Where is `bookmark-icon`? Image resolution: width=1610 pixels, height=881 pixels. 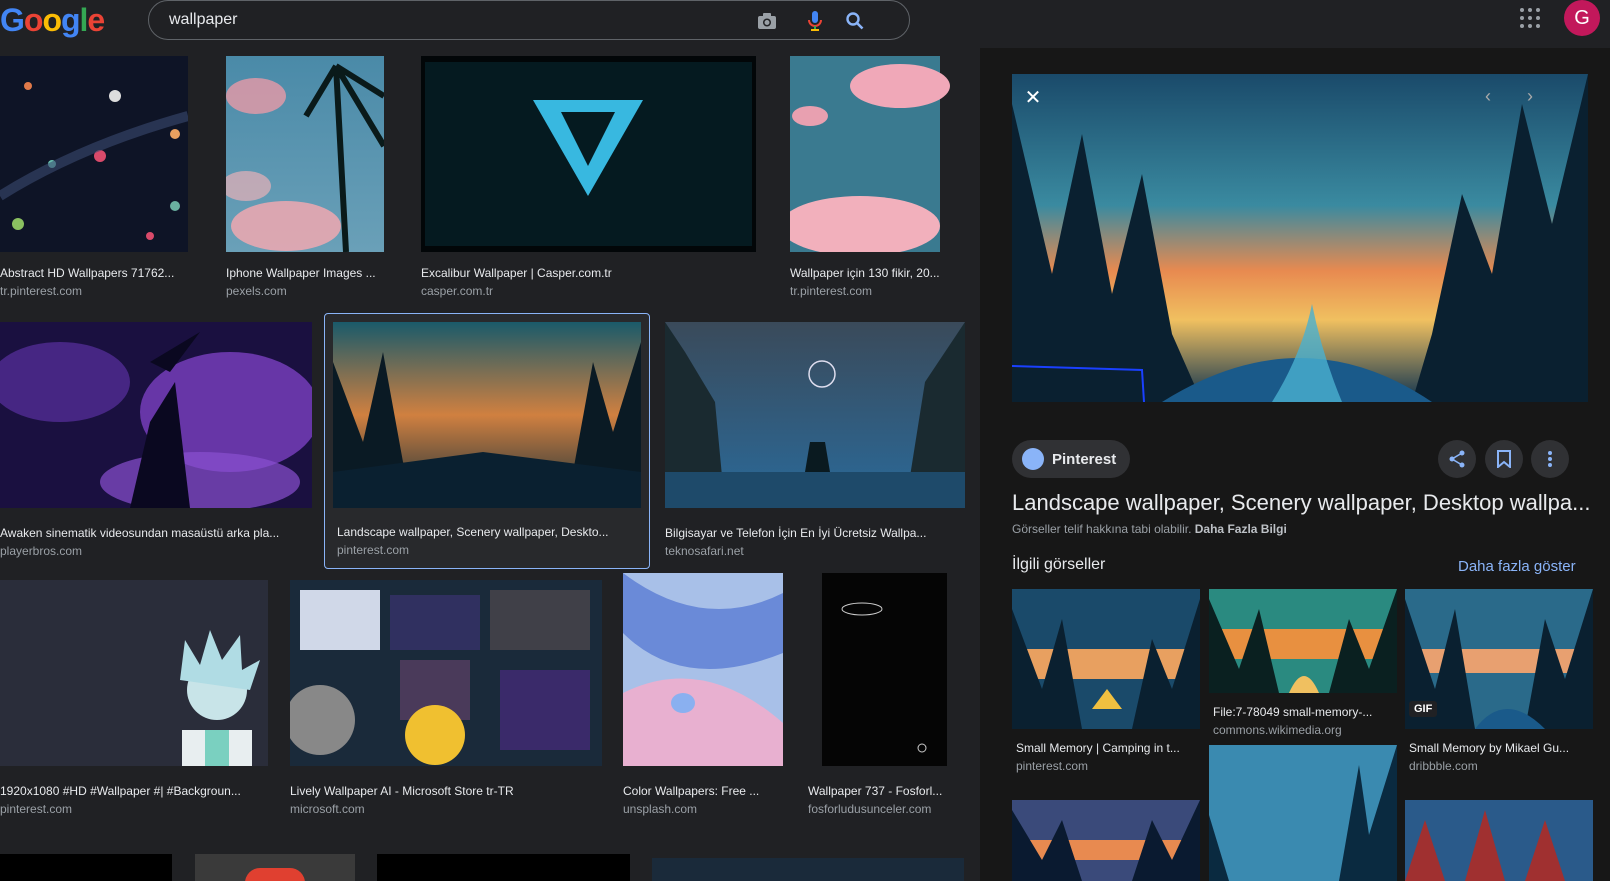 bookmark-icon is located at coordinates (1504, 459).